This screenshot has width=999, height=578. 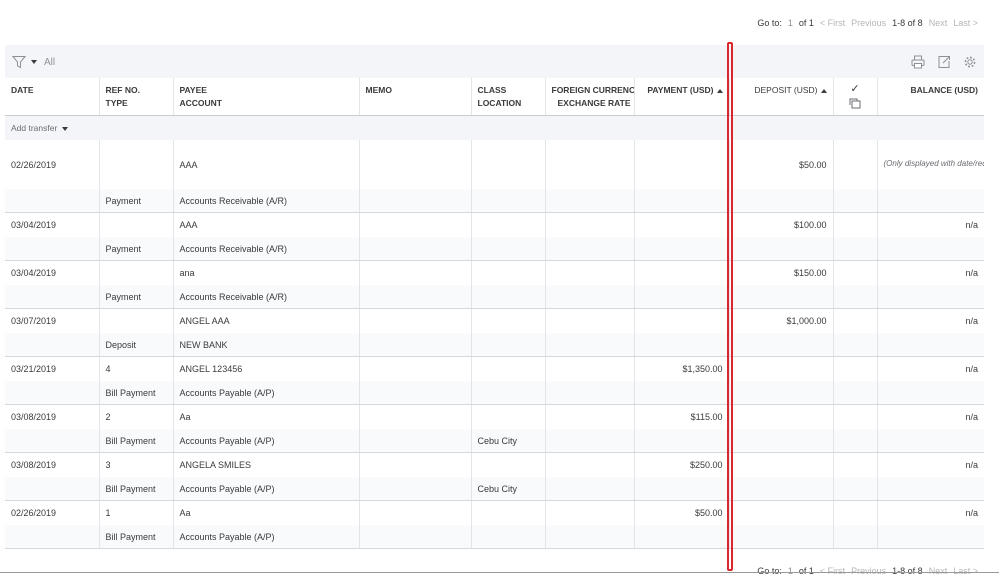 I want to click on col-payee-header: PAYEE, so click(x=266, y=87).